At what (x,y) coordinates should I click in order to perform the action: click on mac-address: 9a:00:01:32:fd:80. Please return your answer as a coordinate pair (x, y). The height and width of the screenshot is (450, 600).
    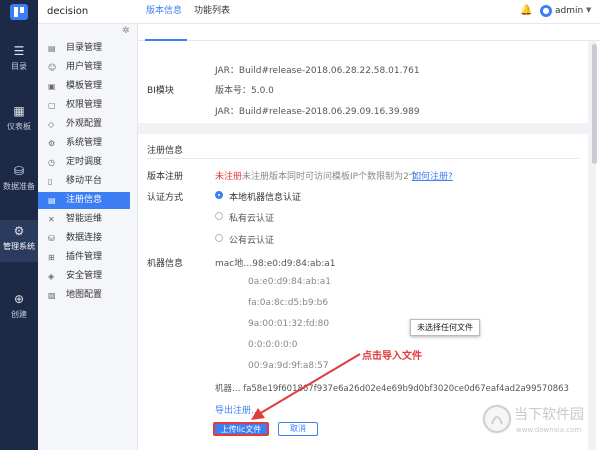
    Looking at the image, I should click on (289, 324).